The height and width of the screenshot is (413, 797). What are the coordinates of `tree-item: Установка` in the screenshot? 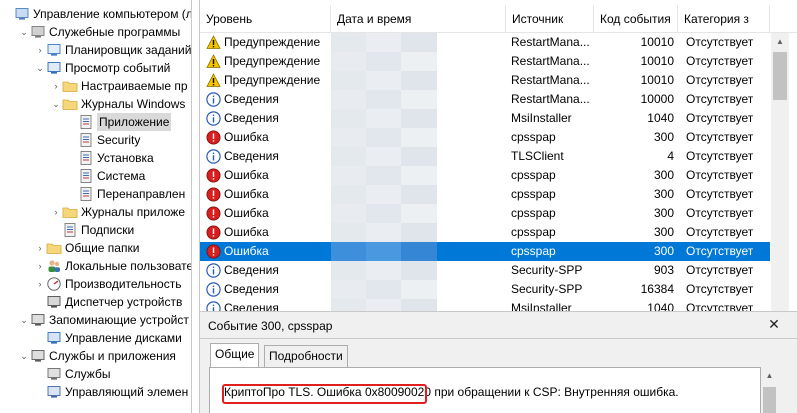 It's located at (110, 158).